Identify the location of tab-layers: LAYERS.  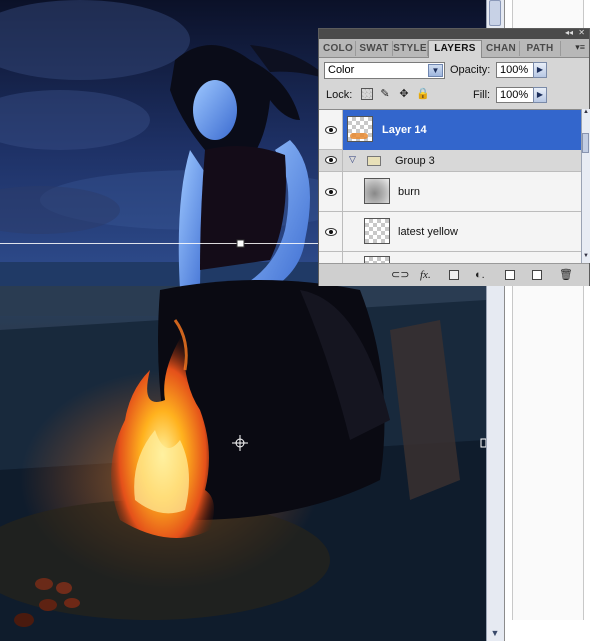
(455, 49).